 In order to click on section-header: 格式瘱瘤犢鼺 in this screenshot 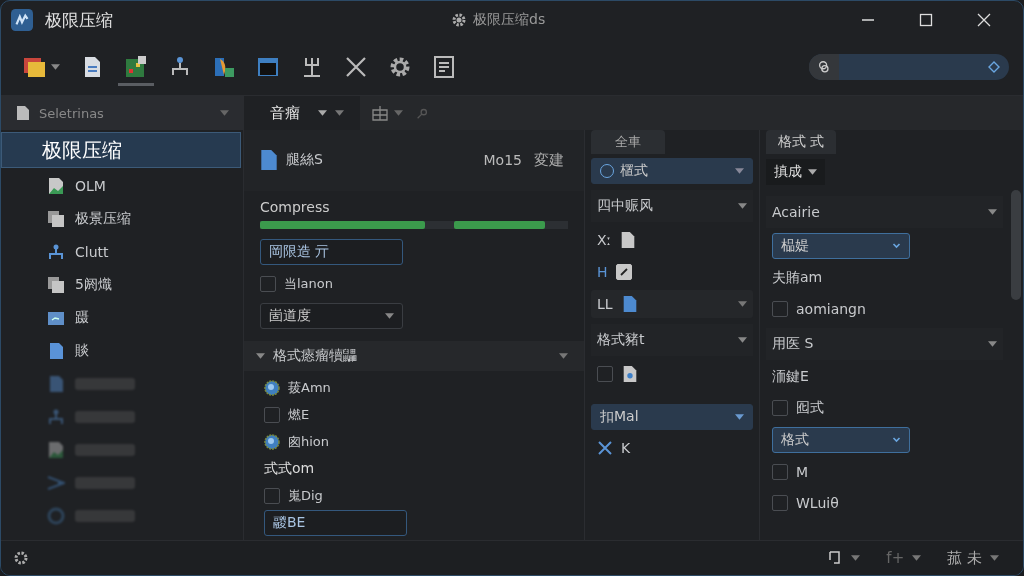, I will do `click(414, 355)`.